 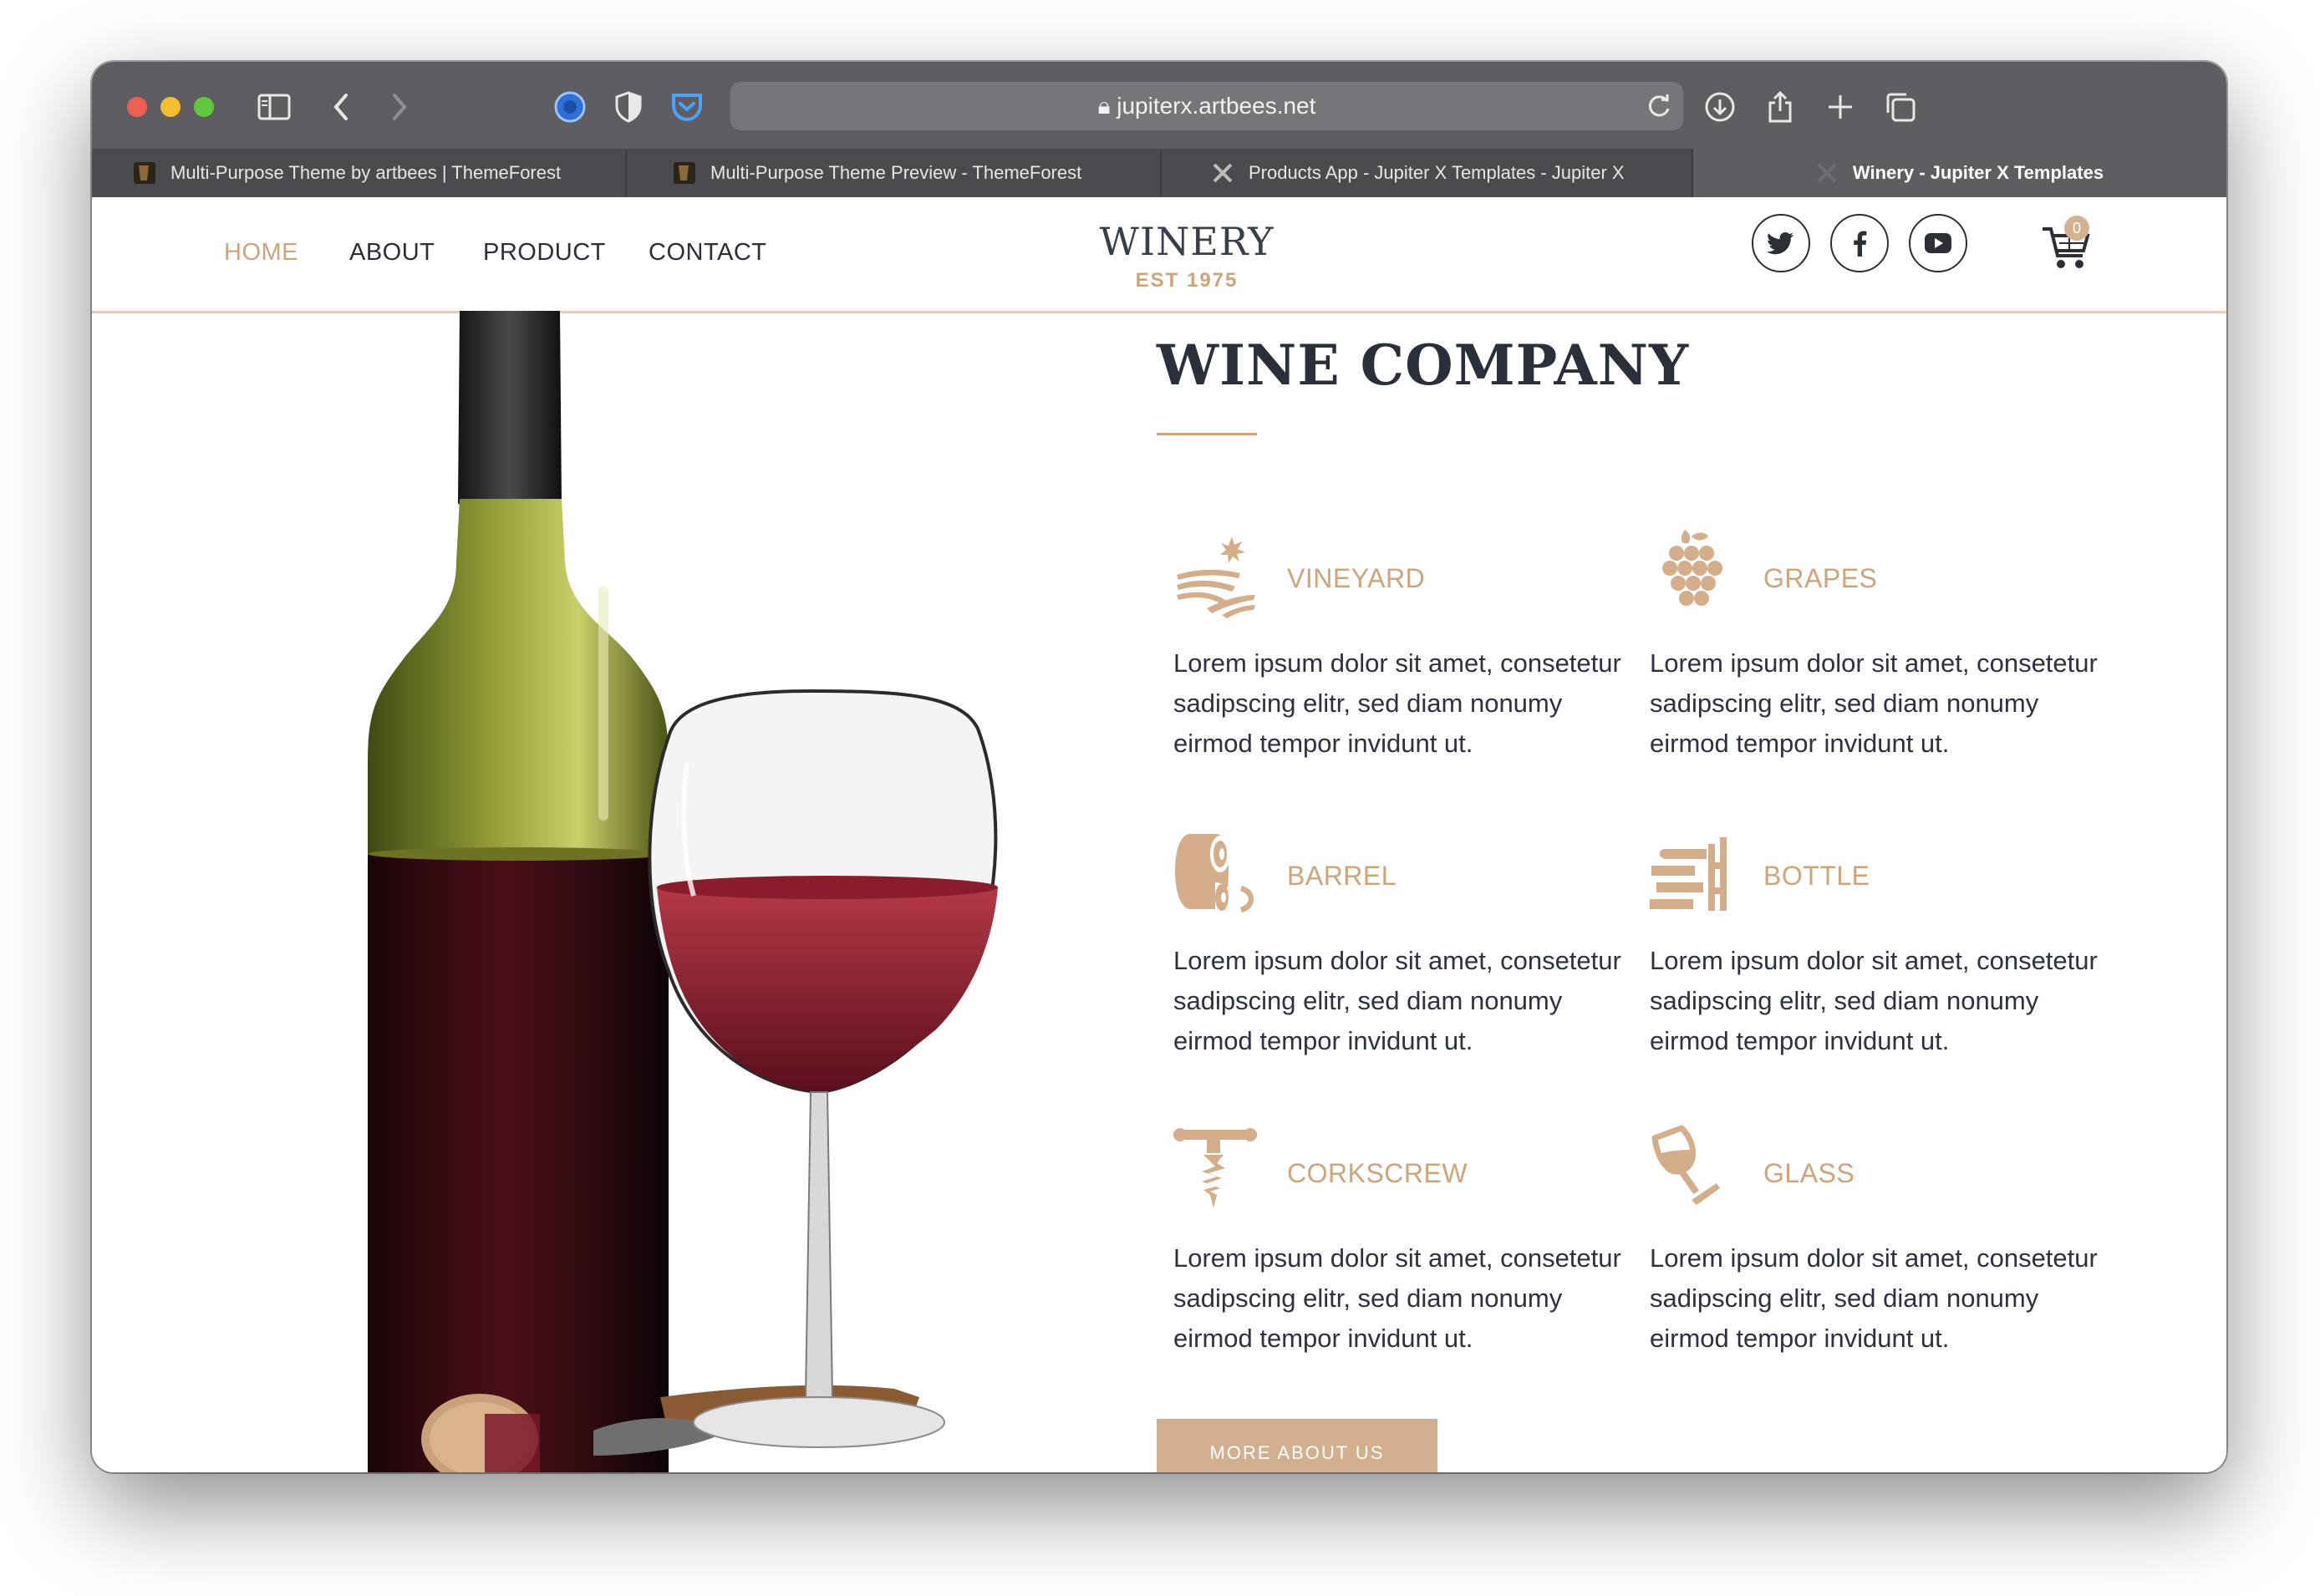 I want to click on more-about-us-label: MORE ABOUT US, so click(x=1297, y=1452).